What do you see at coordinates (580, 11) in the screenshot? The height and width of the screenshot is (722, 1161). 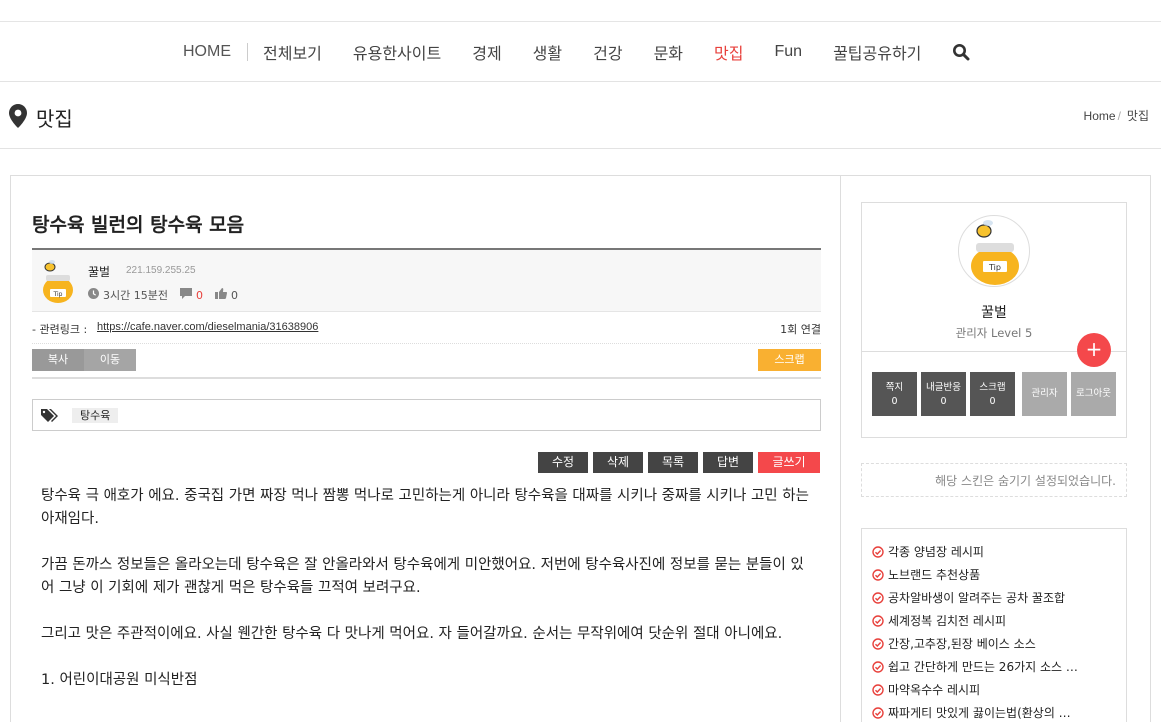 I see `top-strip` at bounding box center [580, 11].